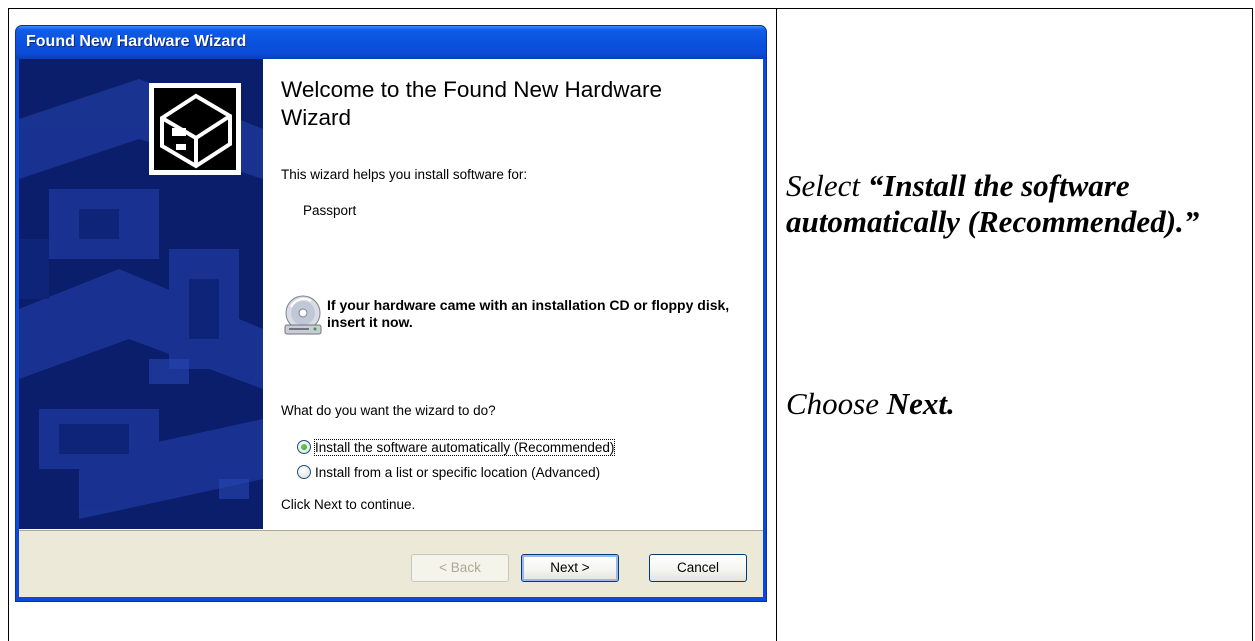 The width and height of the screenshot is (1255, 641). I want to click on instruction-step-2-bold: Next., so click(920, 403).